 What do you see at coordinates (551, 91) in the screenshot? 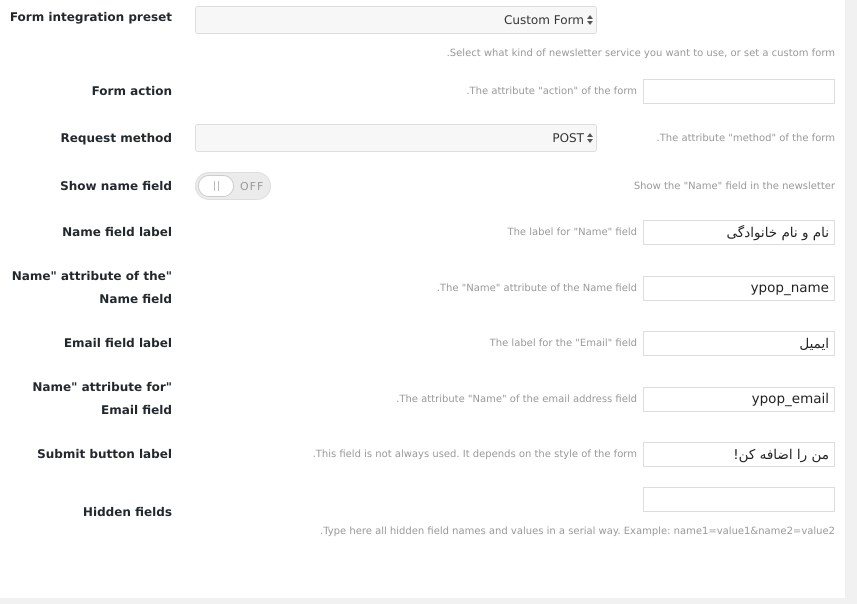
I see `field-description: .The attribute "action" of the form` at bounding box center [551, 91].